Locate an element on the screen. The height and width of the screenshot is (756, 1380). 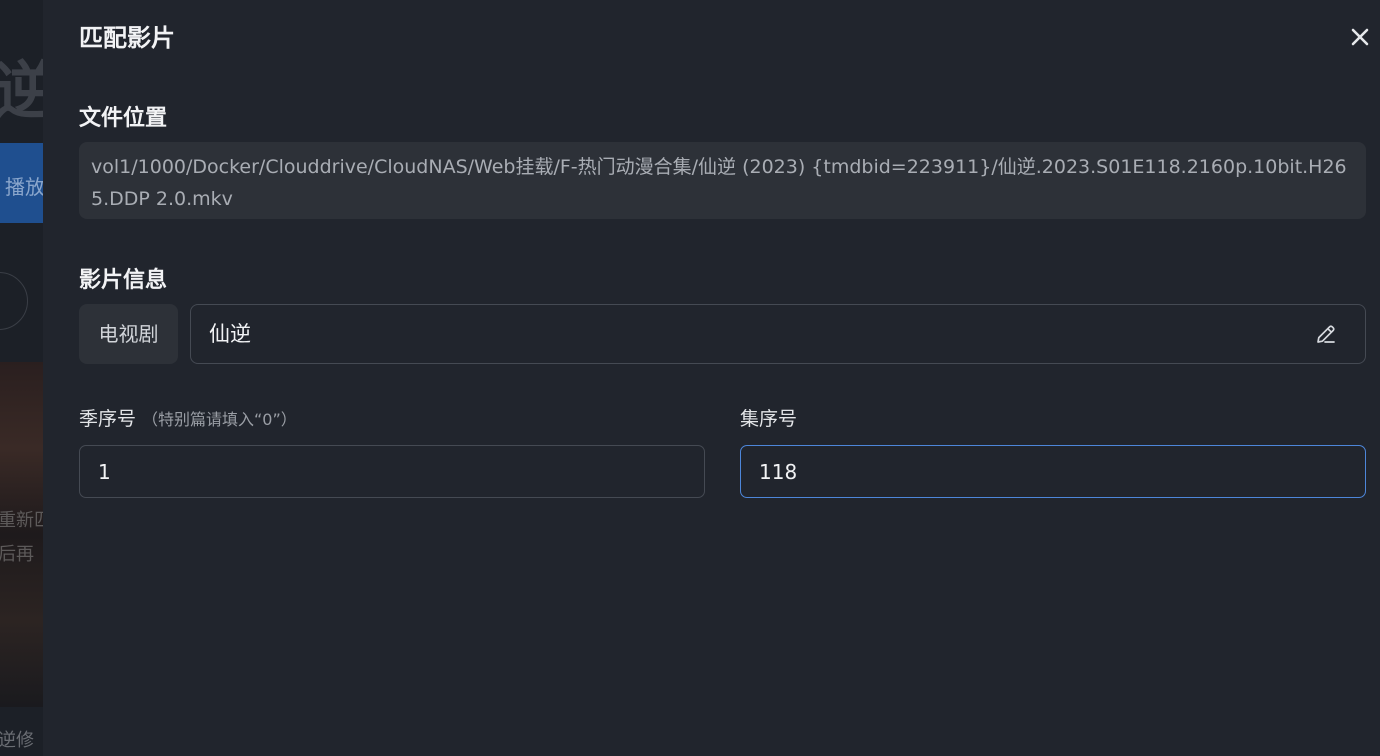
background-play-label: 播放 is located at coordinates (24, 187).